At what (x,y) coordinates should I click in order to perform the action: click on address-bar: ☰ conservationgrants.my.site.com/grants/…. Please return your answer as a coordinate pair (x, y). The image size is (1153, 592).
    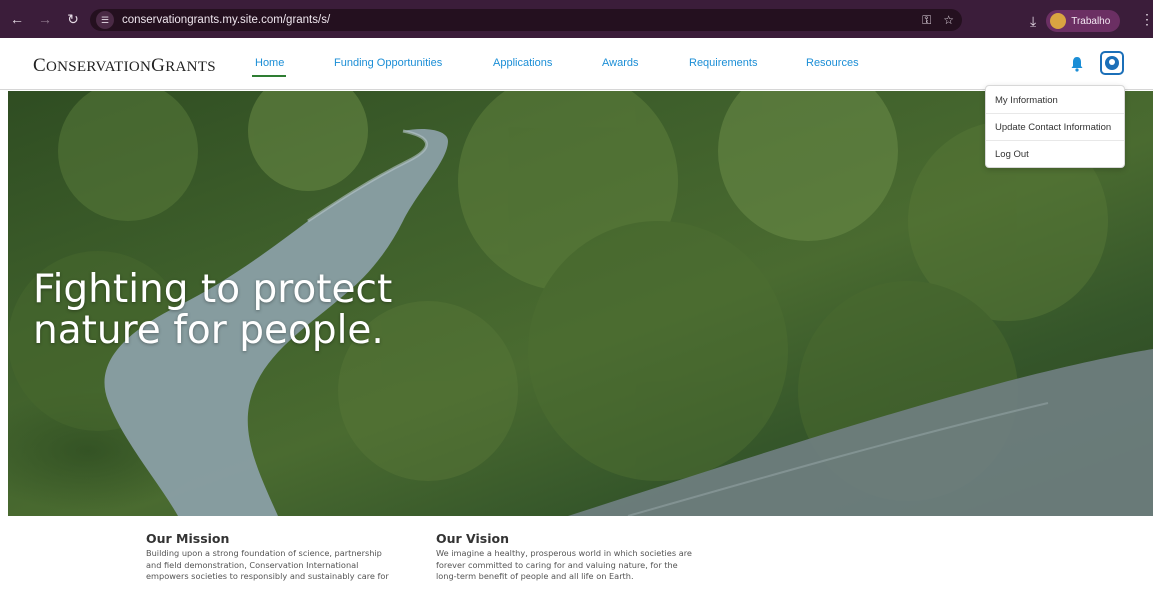
    Looking at the image, I should click on (526, 20).